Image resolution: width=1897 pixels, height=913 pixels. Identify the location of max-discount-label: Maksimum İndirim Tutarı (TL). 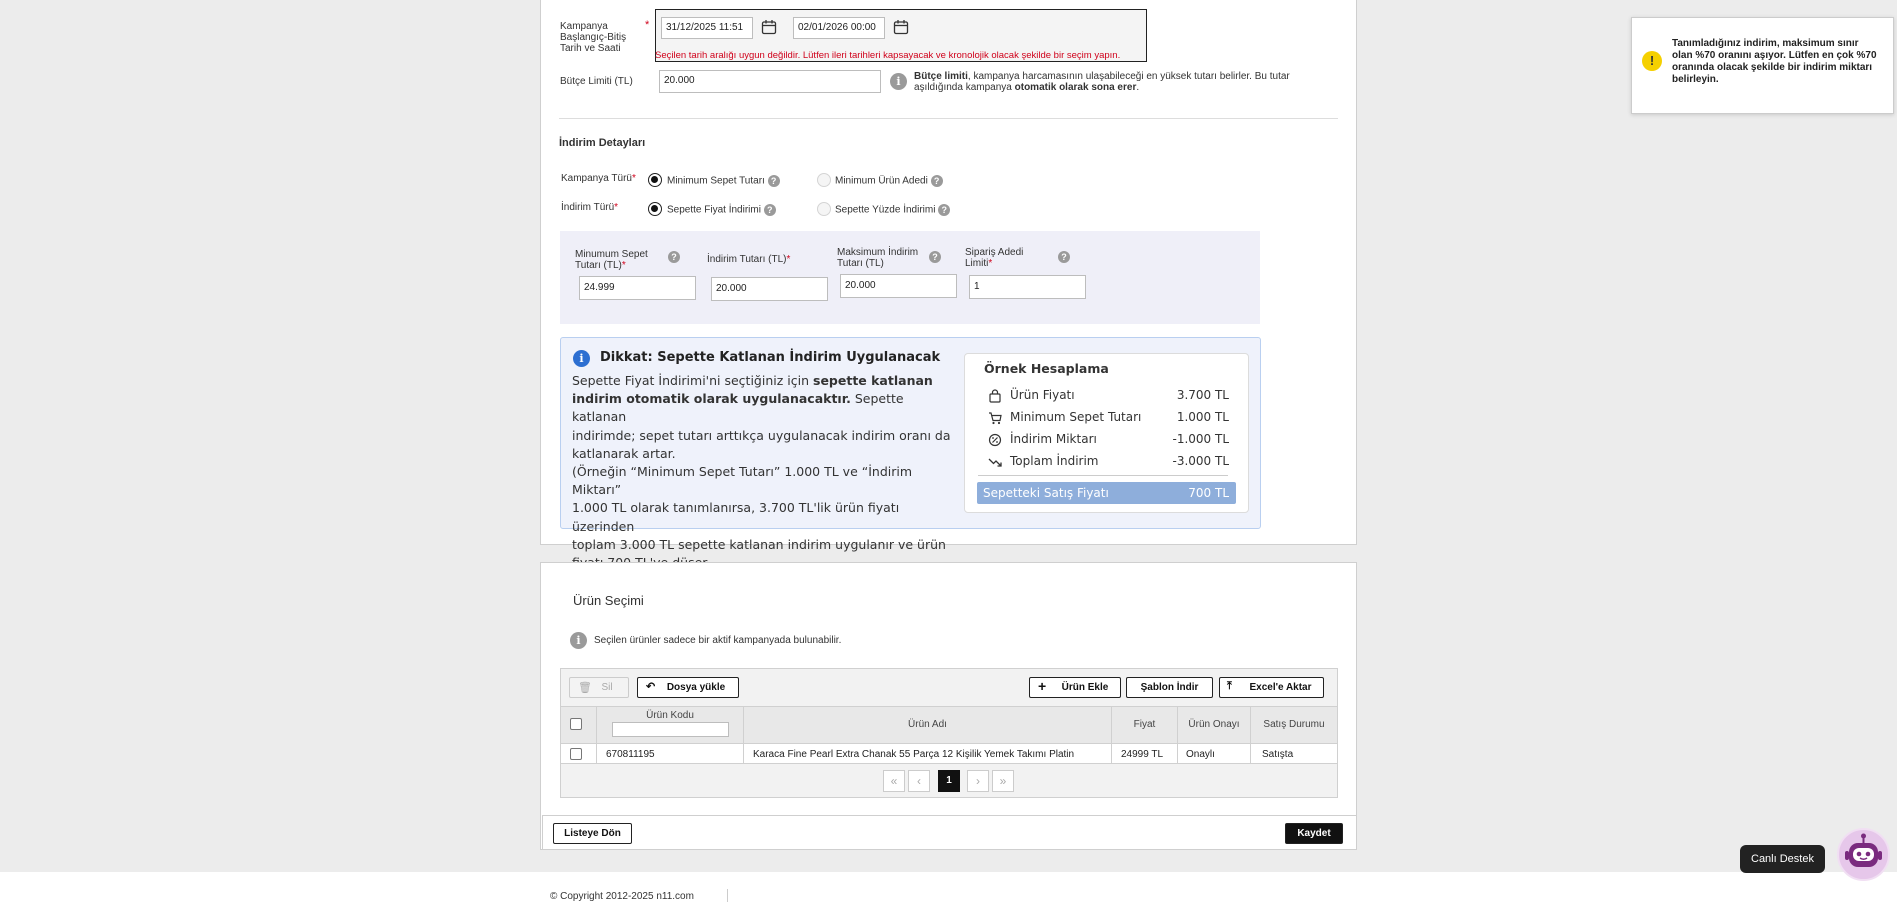
(877, 258).